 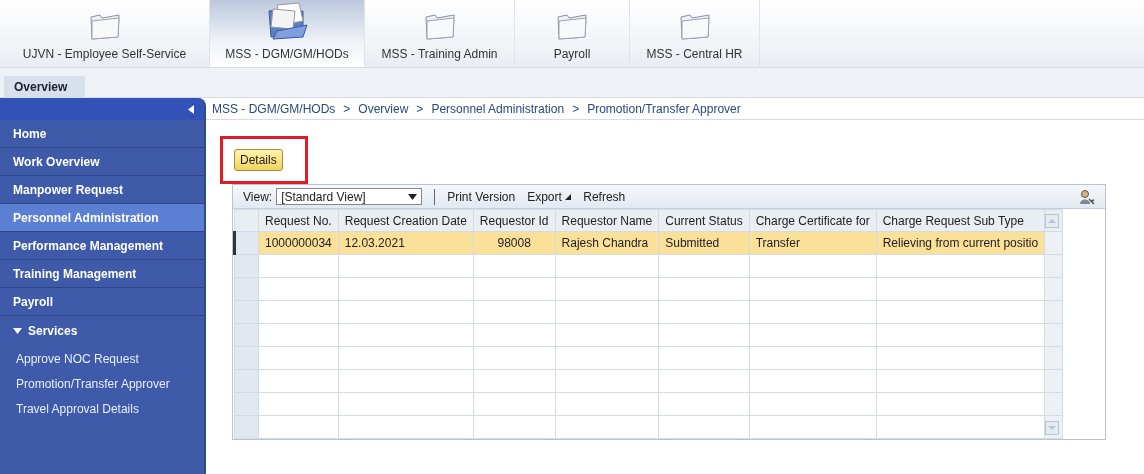 What do you see at coordinates (45, 87) in the screenshot?
I see `overview-tab: Overview` at bounding box center [45, 87].